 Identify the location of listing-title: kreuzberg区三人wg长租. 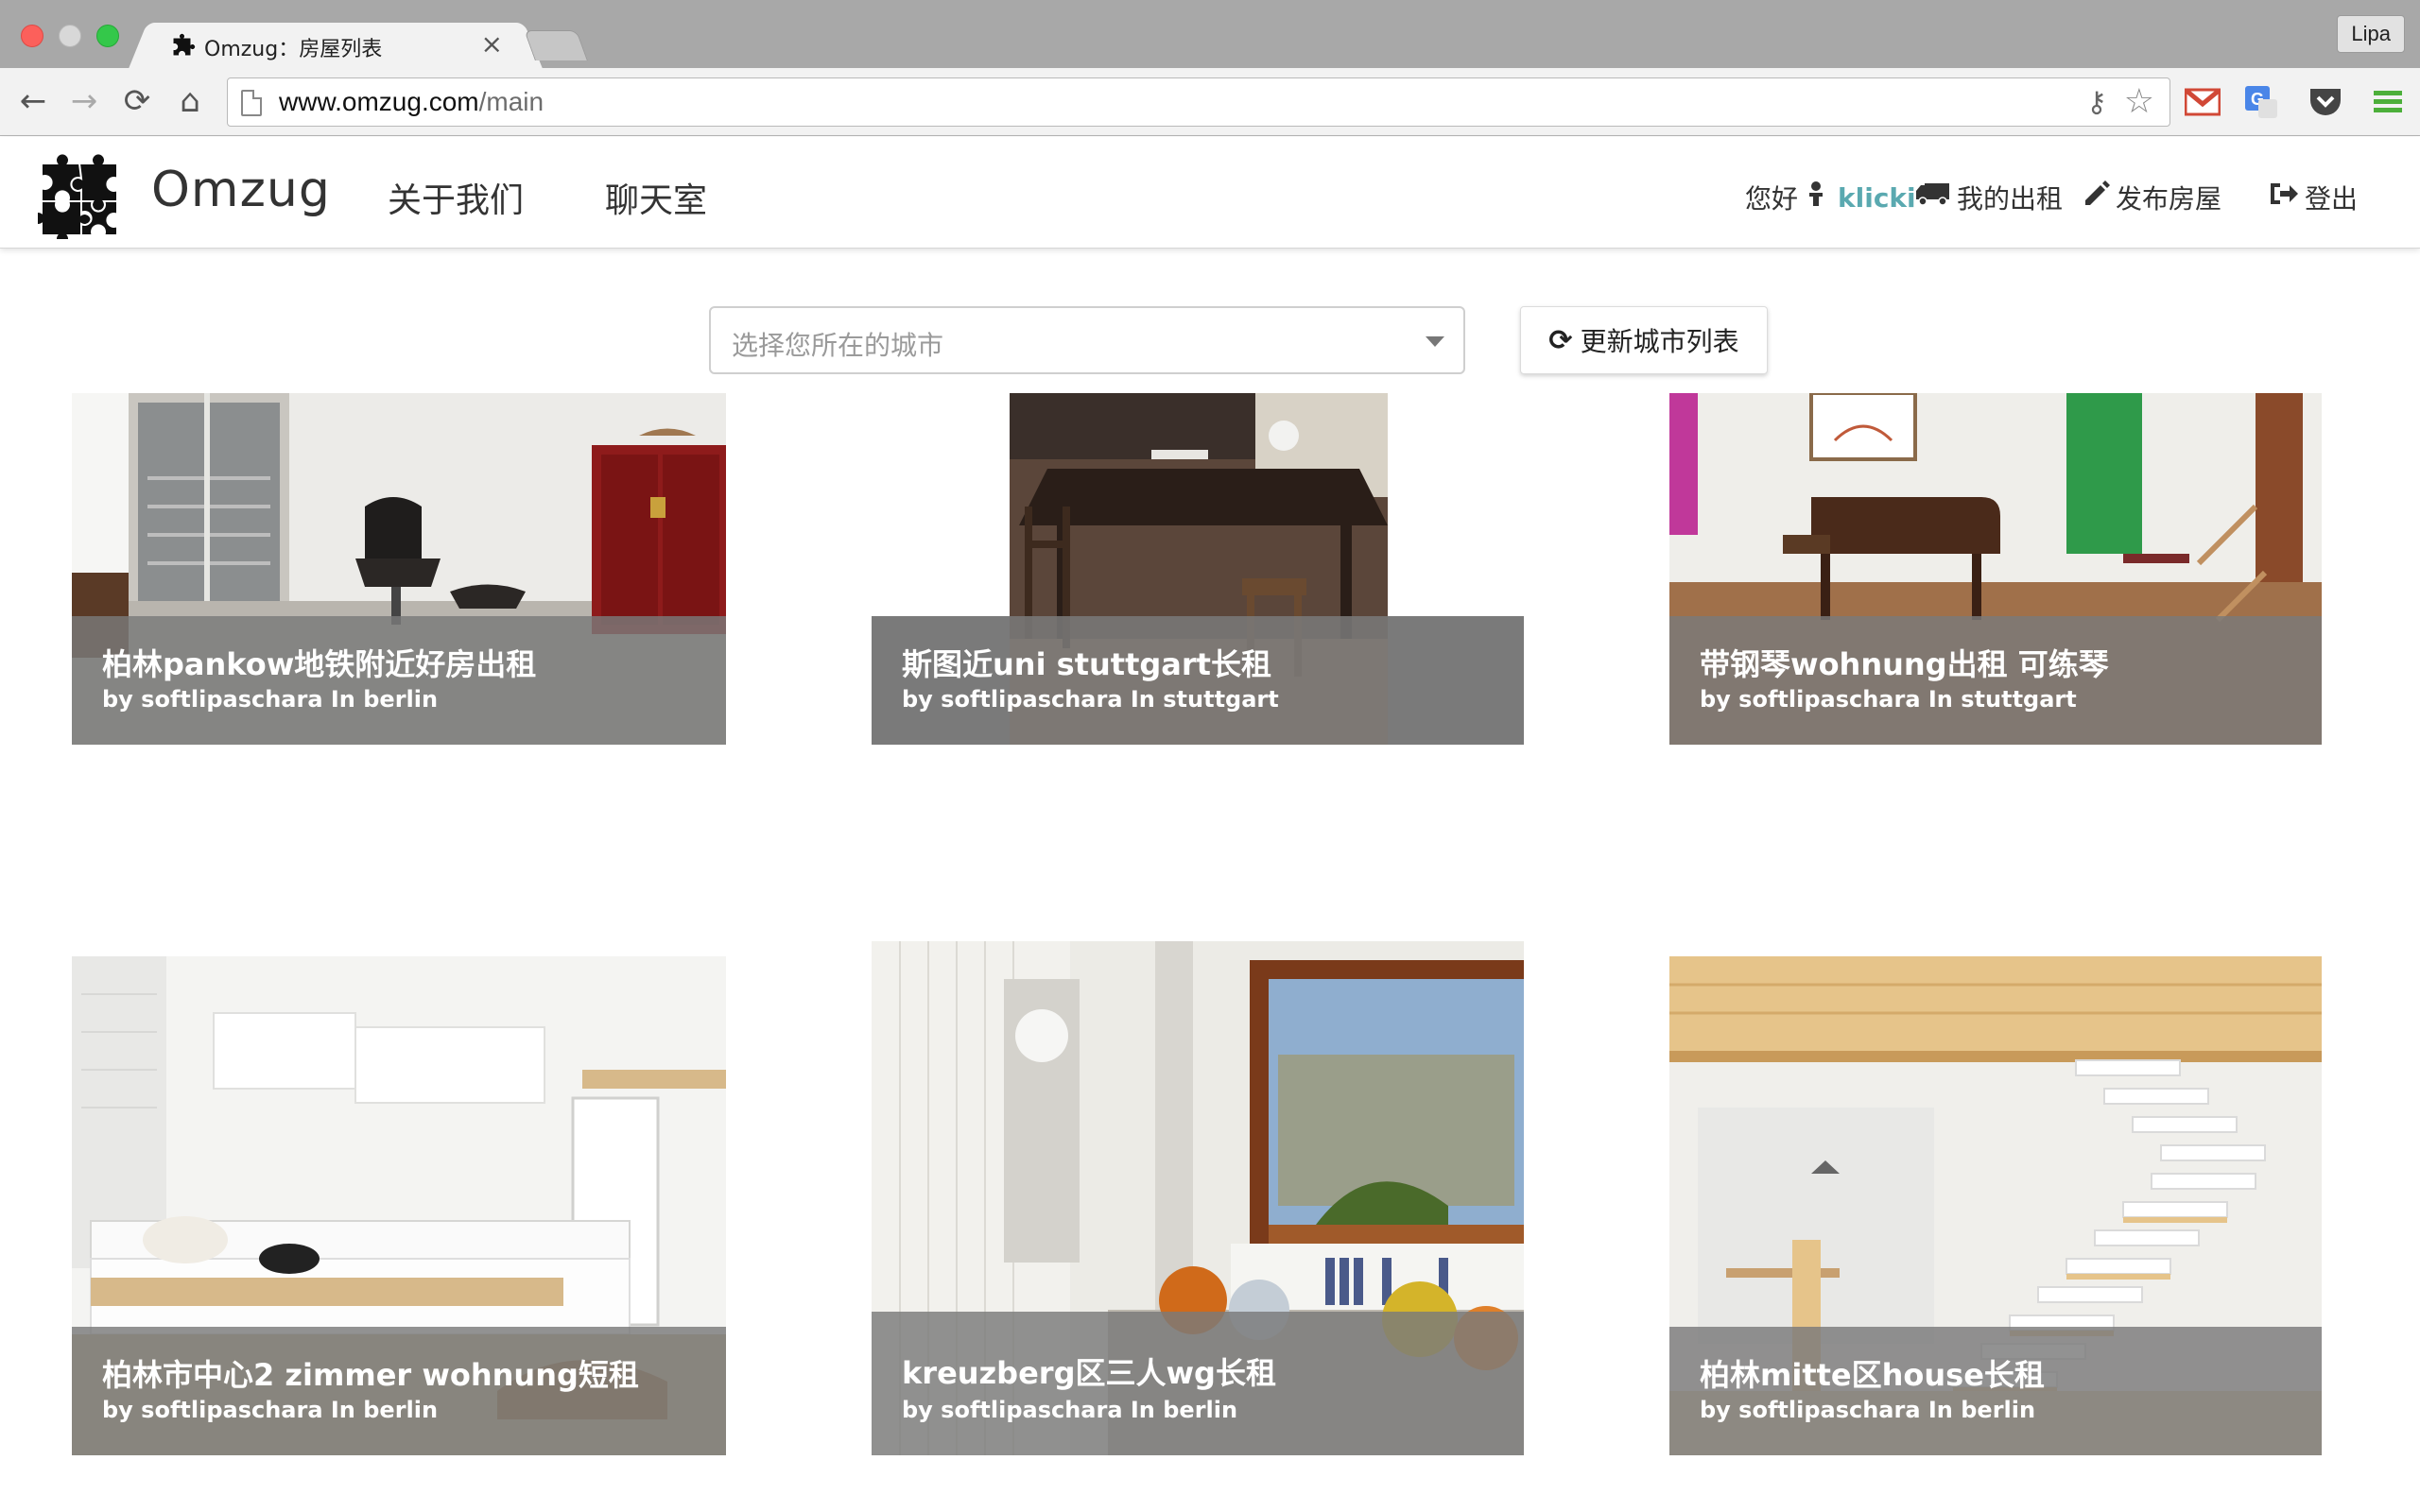
(1089, 1371).